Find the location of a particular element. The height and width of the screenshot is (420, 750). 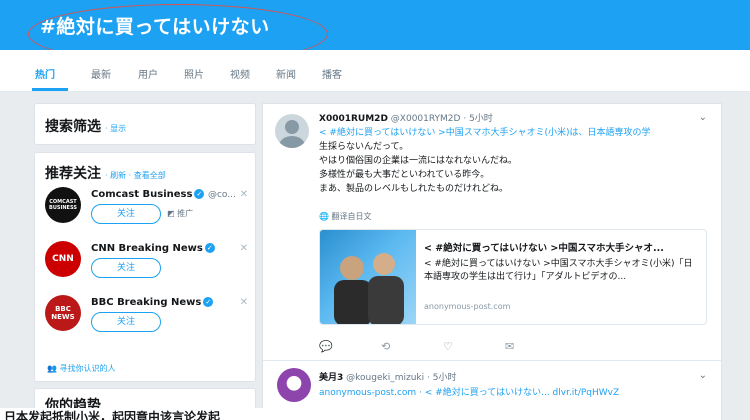

who-to-follow-title: 推荐关注 · 刷新 · 查看全部 is located at coordinates (105, 173).